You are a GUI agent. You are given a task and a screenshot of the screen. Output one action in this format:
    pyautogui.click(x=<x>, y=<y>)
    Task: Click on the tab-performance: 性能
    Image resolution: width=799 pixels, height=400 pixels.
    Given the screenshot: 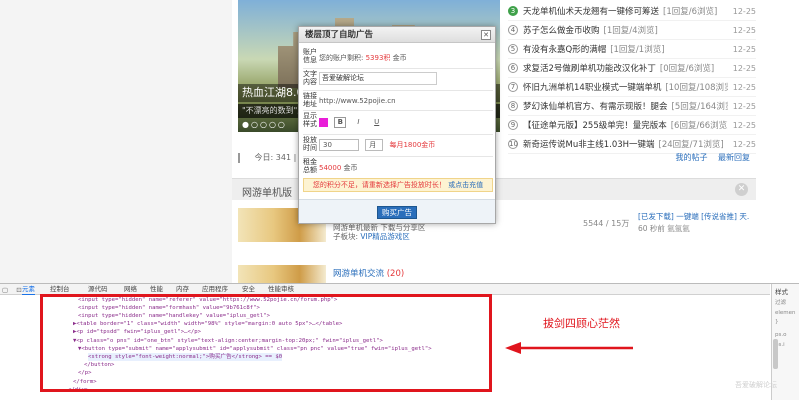 What is the action you would take?
    pyautogui.click(x=156, y=289)
    